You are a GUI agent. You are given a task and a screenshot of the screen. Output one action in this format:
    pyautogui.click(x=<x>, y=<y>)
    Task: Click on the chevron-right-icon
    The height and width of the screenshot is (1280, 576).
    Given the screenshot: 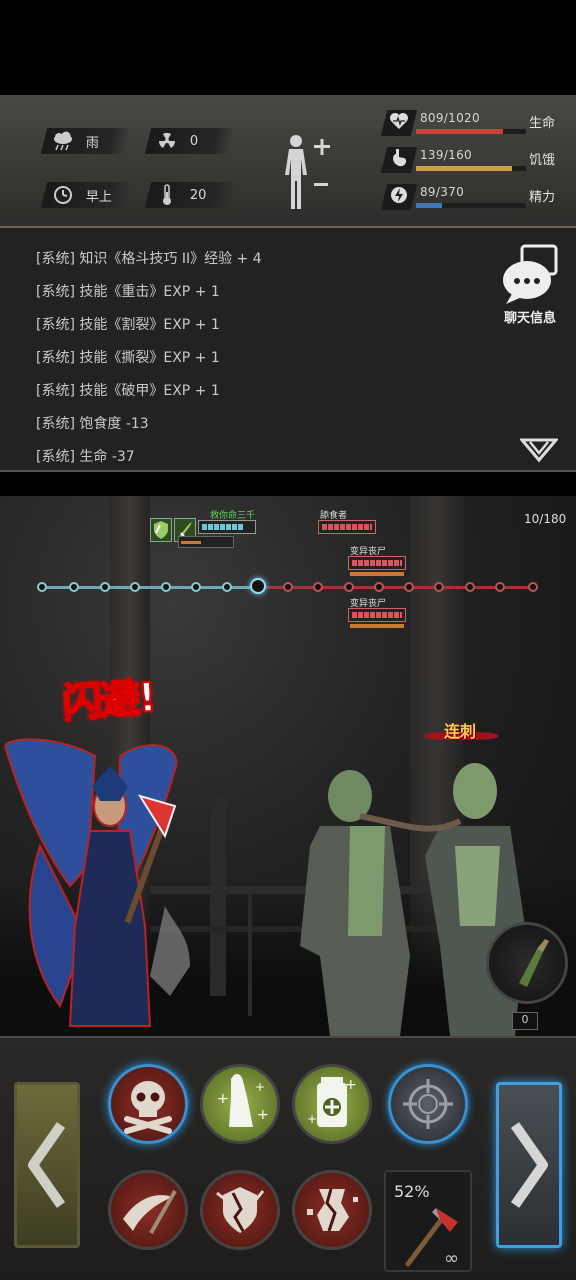 What is the action you would take?
    pyautogui.click(x=529, y=1165)
    